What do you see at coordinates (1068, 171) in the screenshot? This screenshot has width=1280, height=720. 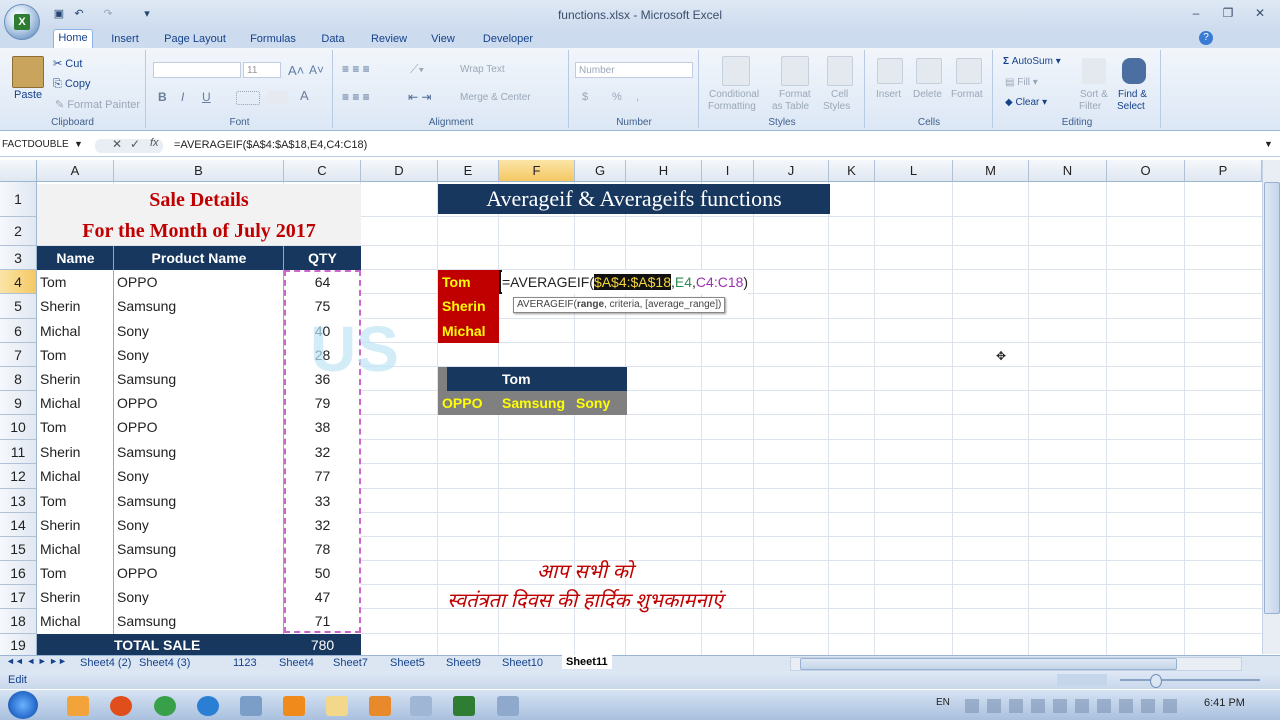 I see `column-header-n: N` at bounding box center [1068, 171].